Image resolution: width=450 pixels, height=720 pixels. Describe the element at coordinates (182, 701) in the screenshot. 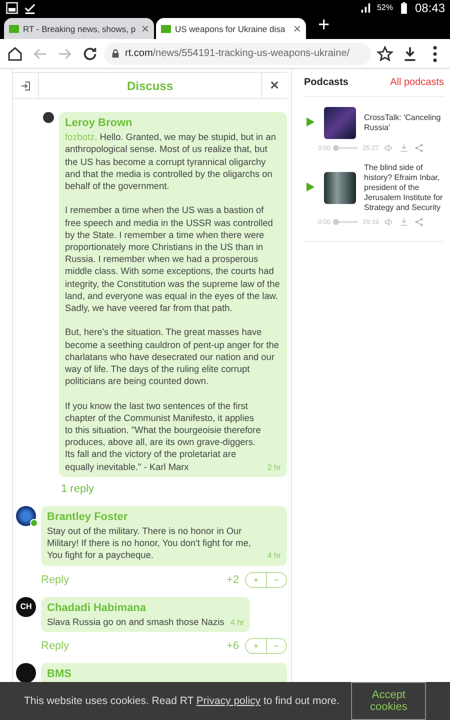

I see `cookie-notice: This website uses cookies. Read RT Privacy policy to find out more.` at that location.